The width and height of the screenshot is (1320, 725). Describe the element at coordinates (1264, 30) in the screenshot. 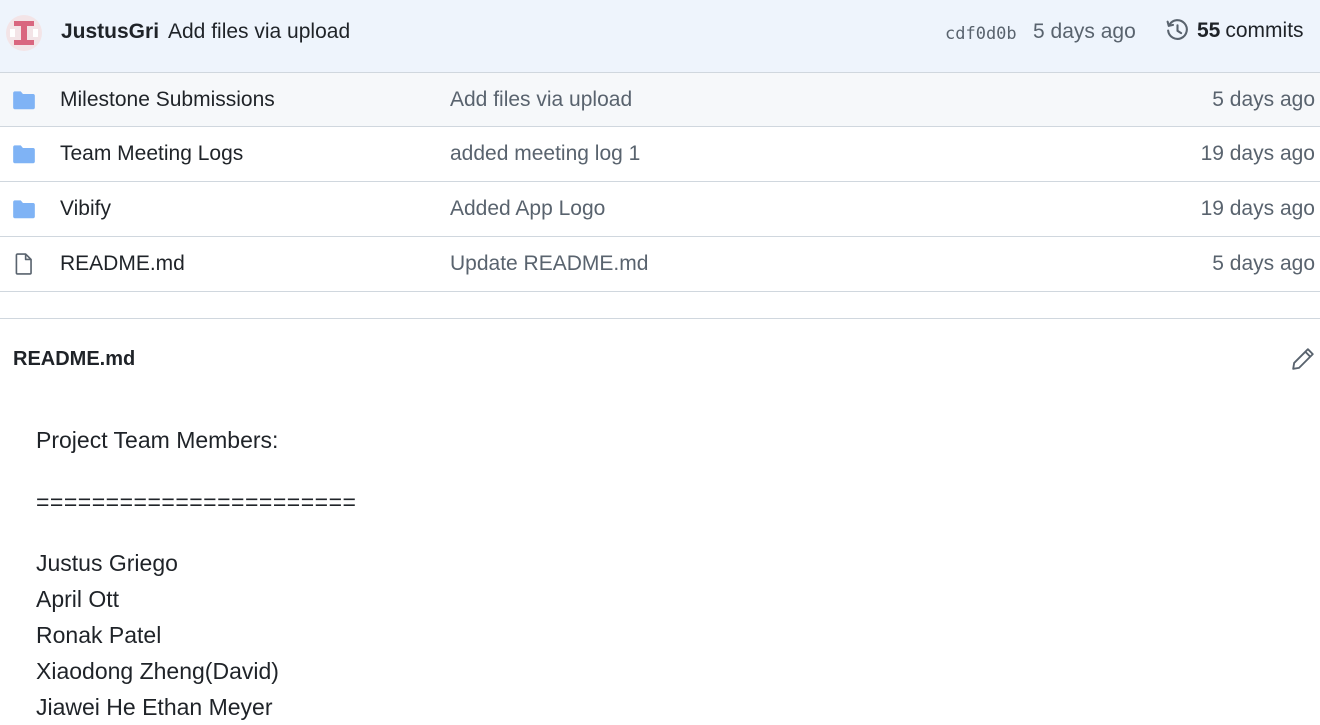

I see `commits-label: commits` at that location.